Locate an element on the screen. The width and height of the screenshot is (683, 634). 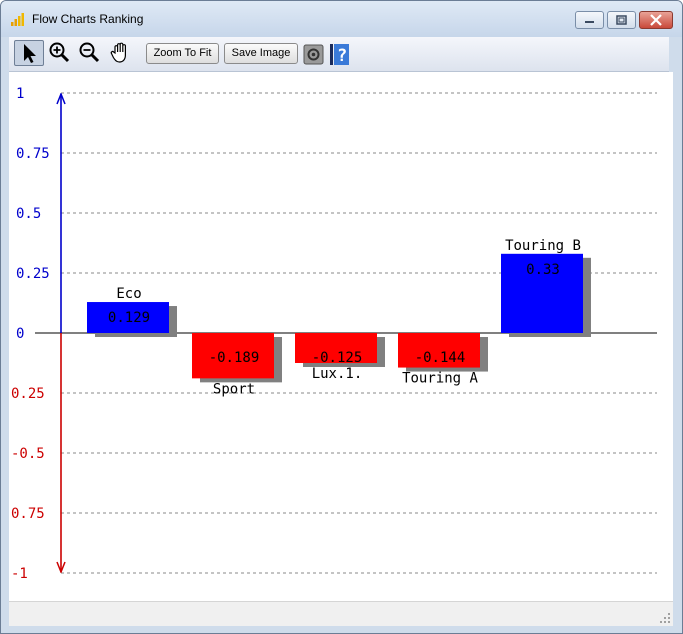
category-label: Touring B is located at coordinates (543, 246).